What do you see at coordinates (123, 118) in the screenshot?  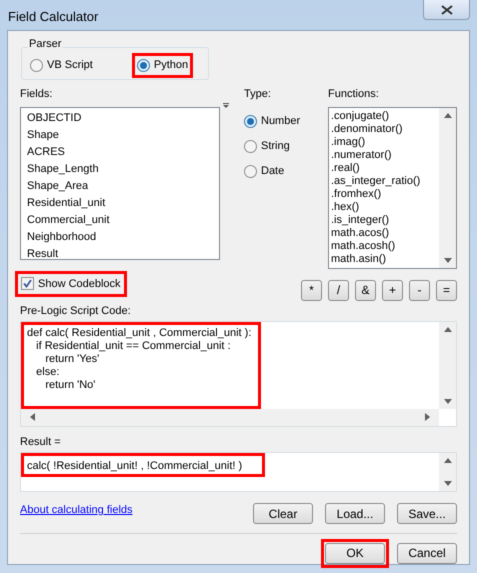 I see `field-item: OBJECTID` at bounding box center [123, 118].